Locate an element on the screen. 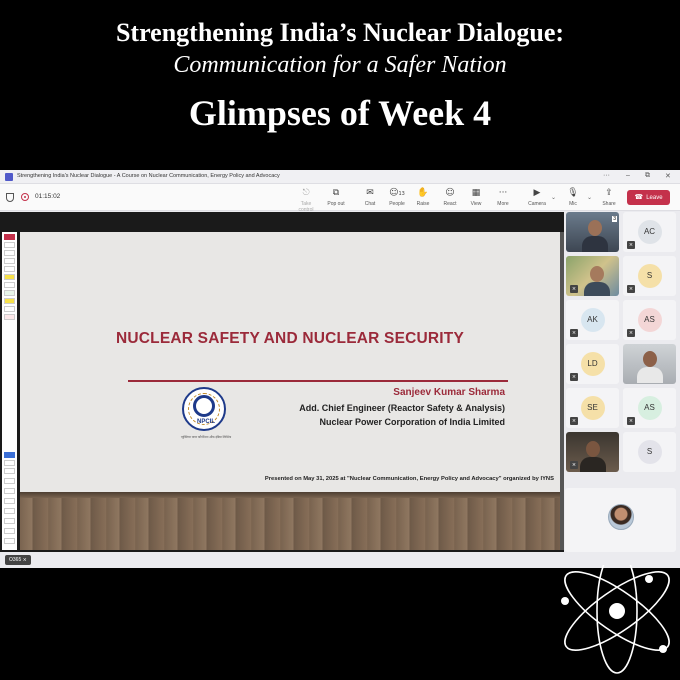 The image size is (680, 680). phone-icon: ☎ is located at coordinates (639, 197).